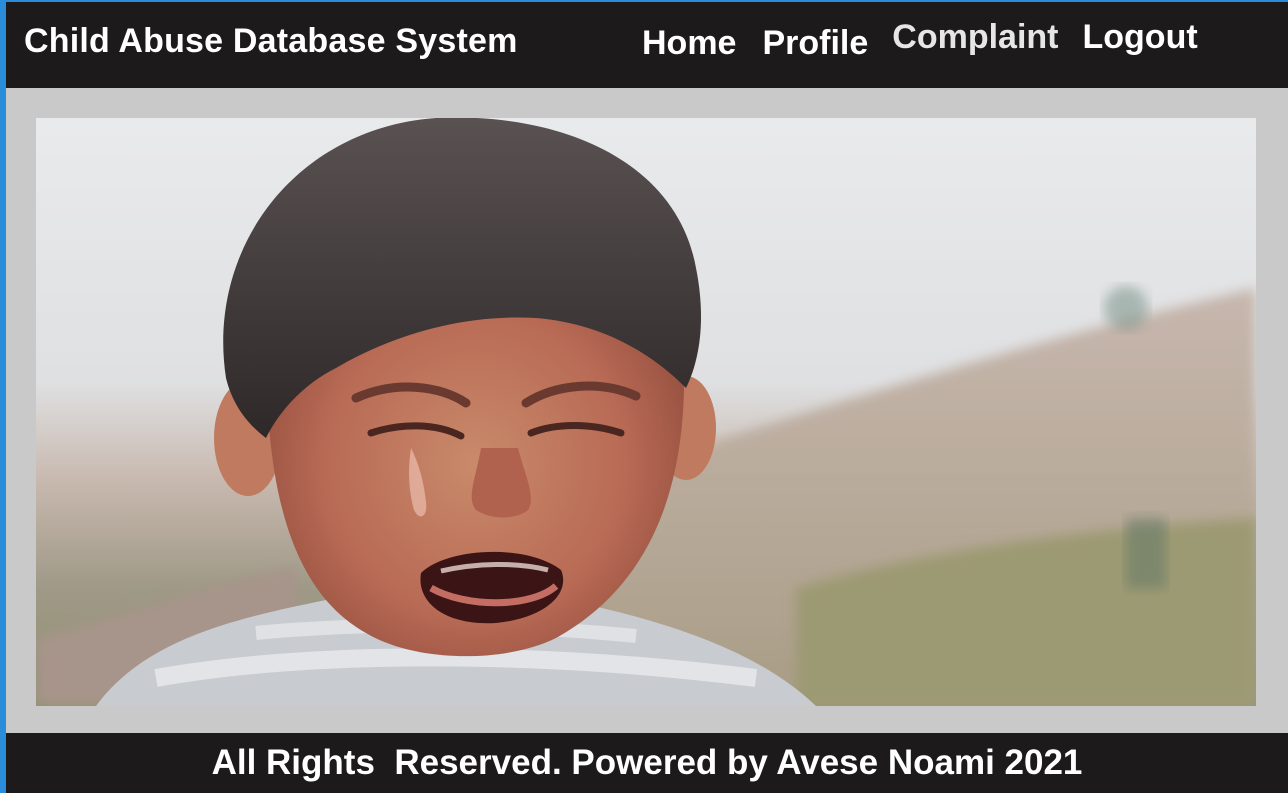 Image resolution: width=1288 pixels, height=793 pixels. Describe the element at coordinates (689, 43) in the screenshot. I see `nav-link-home: Home` at that location.